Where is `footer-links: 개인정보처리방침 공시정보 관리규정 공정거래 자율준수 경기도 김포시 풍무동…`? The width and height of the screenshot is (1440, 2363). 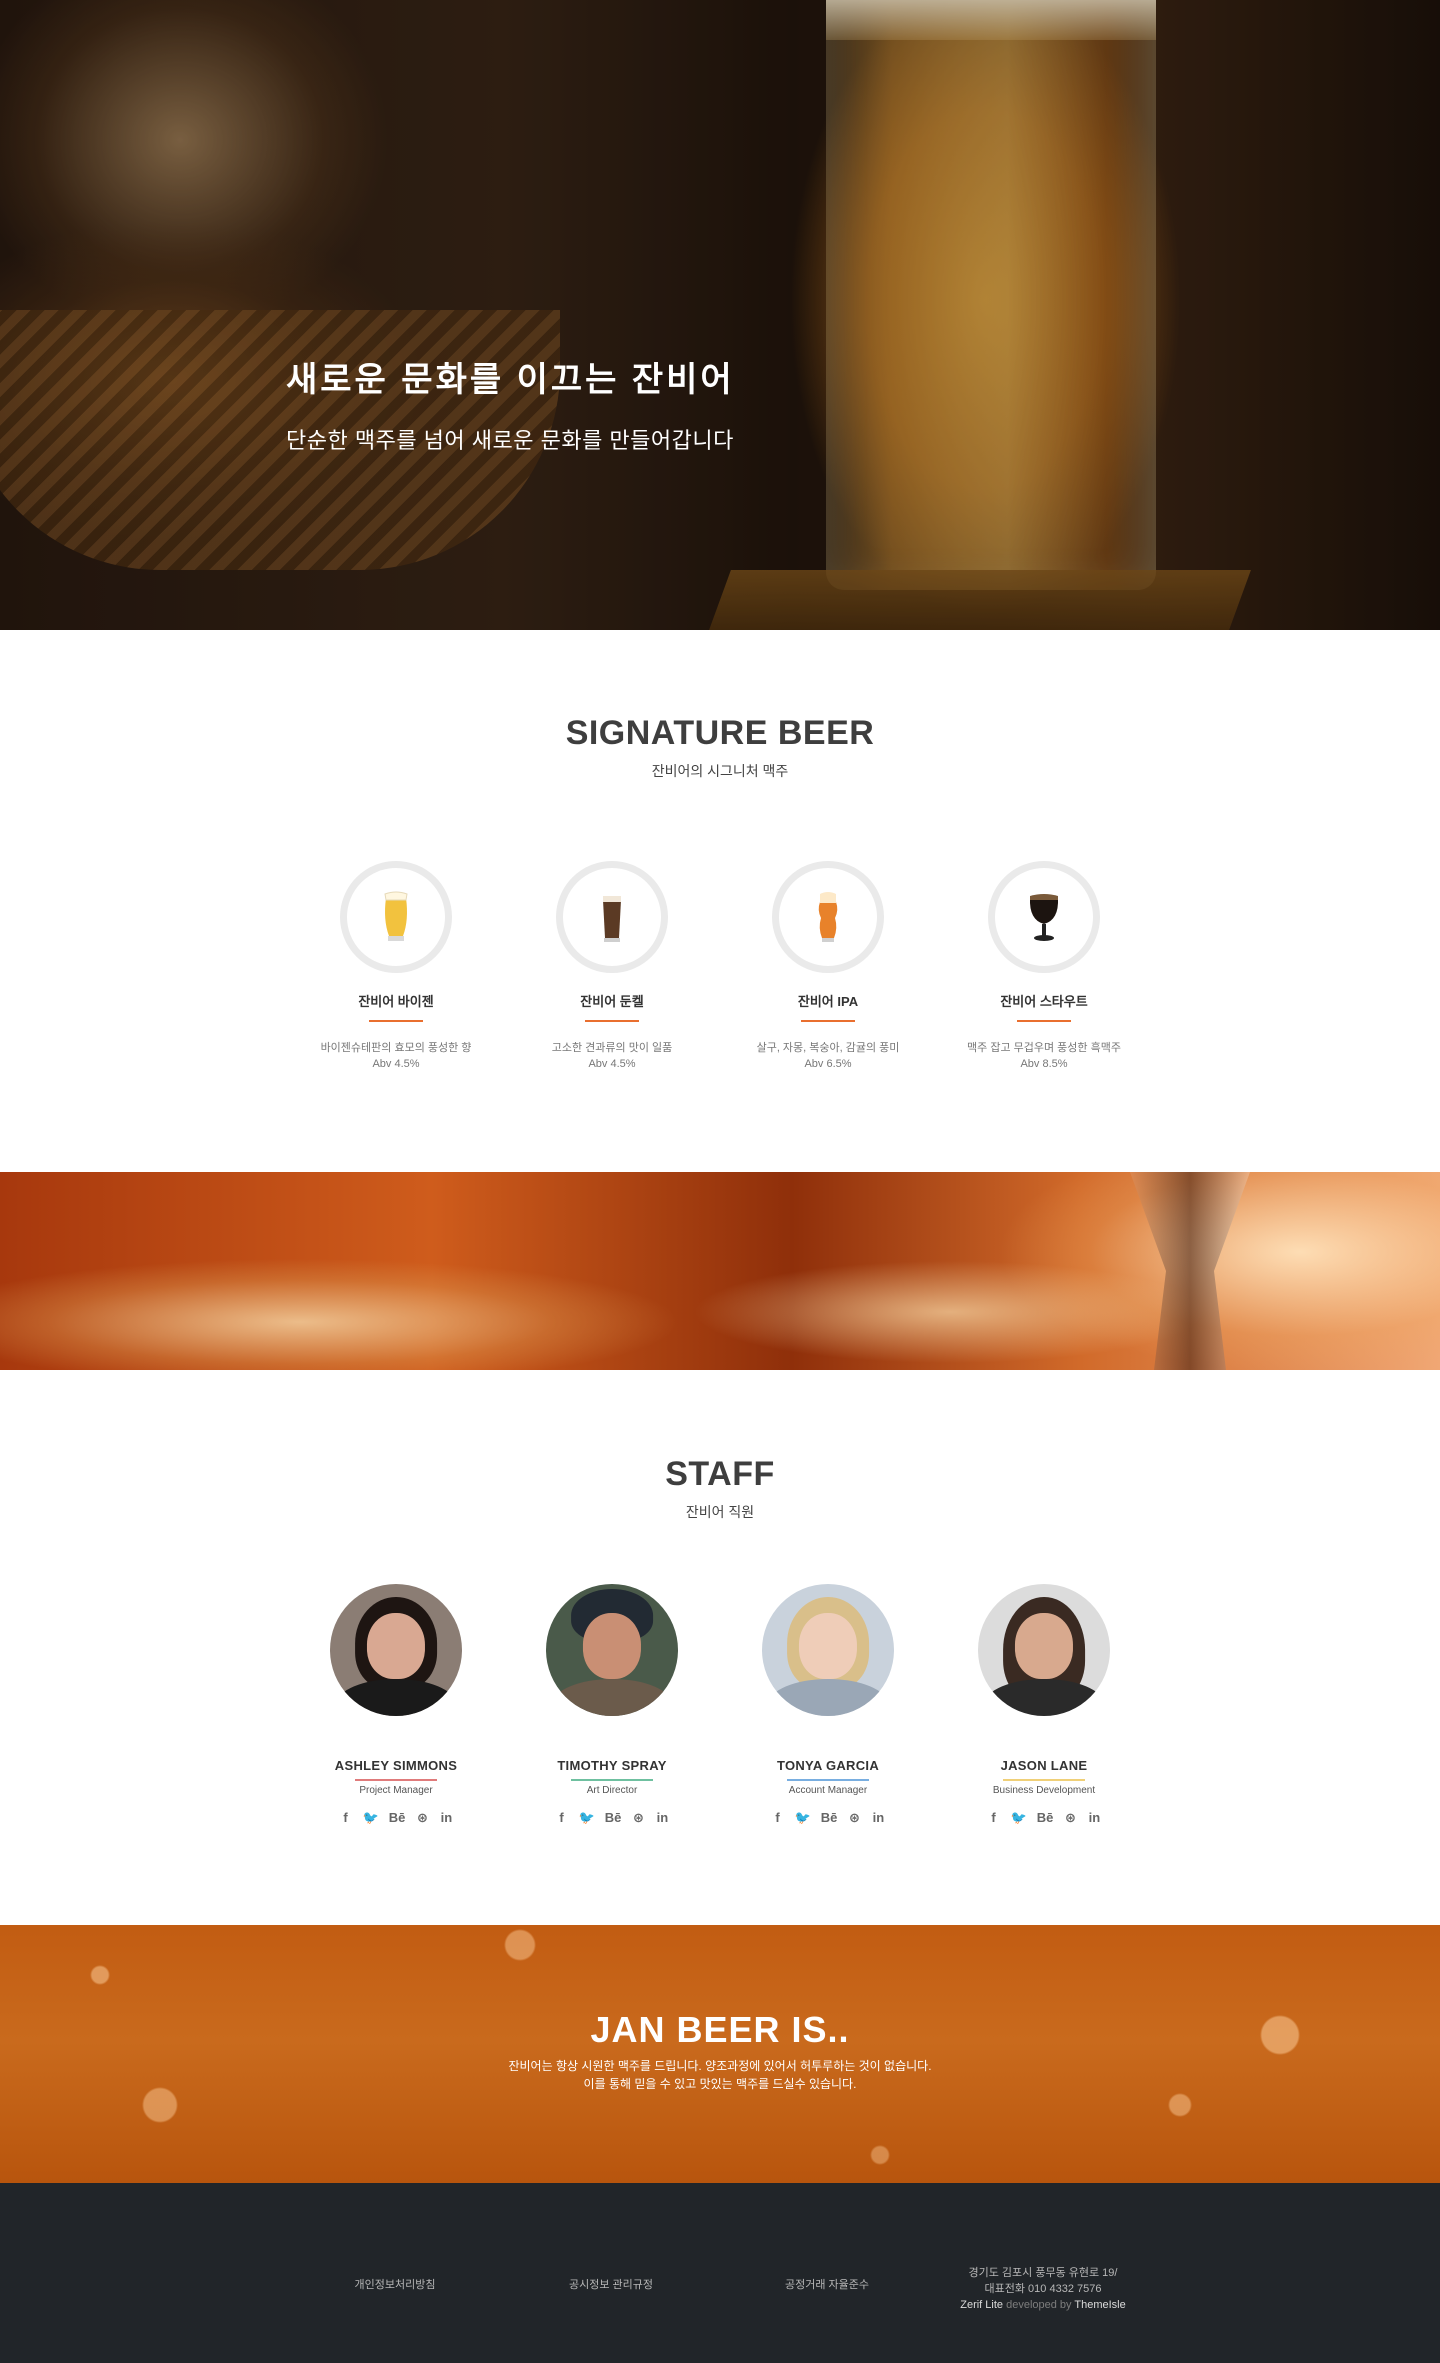
footer-links: 개인정보처리방침 공시정보 관리규정 공정거래 자율준수 경기도 김포시 풍무동… is located at coordinates (720, 2288).